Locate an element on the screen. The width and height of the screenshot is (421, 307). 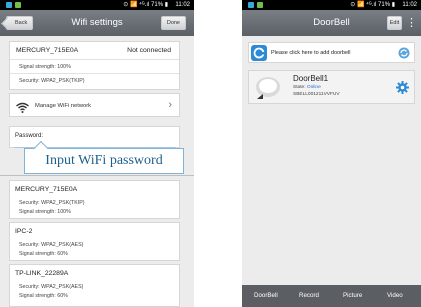
doorbell-device-icon is located at coordinates (268, 90).